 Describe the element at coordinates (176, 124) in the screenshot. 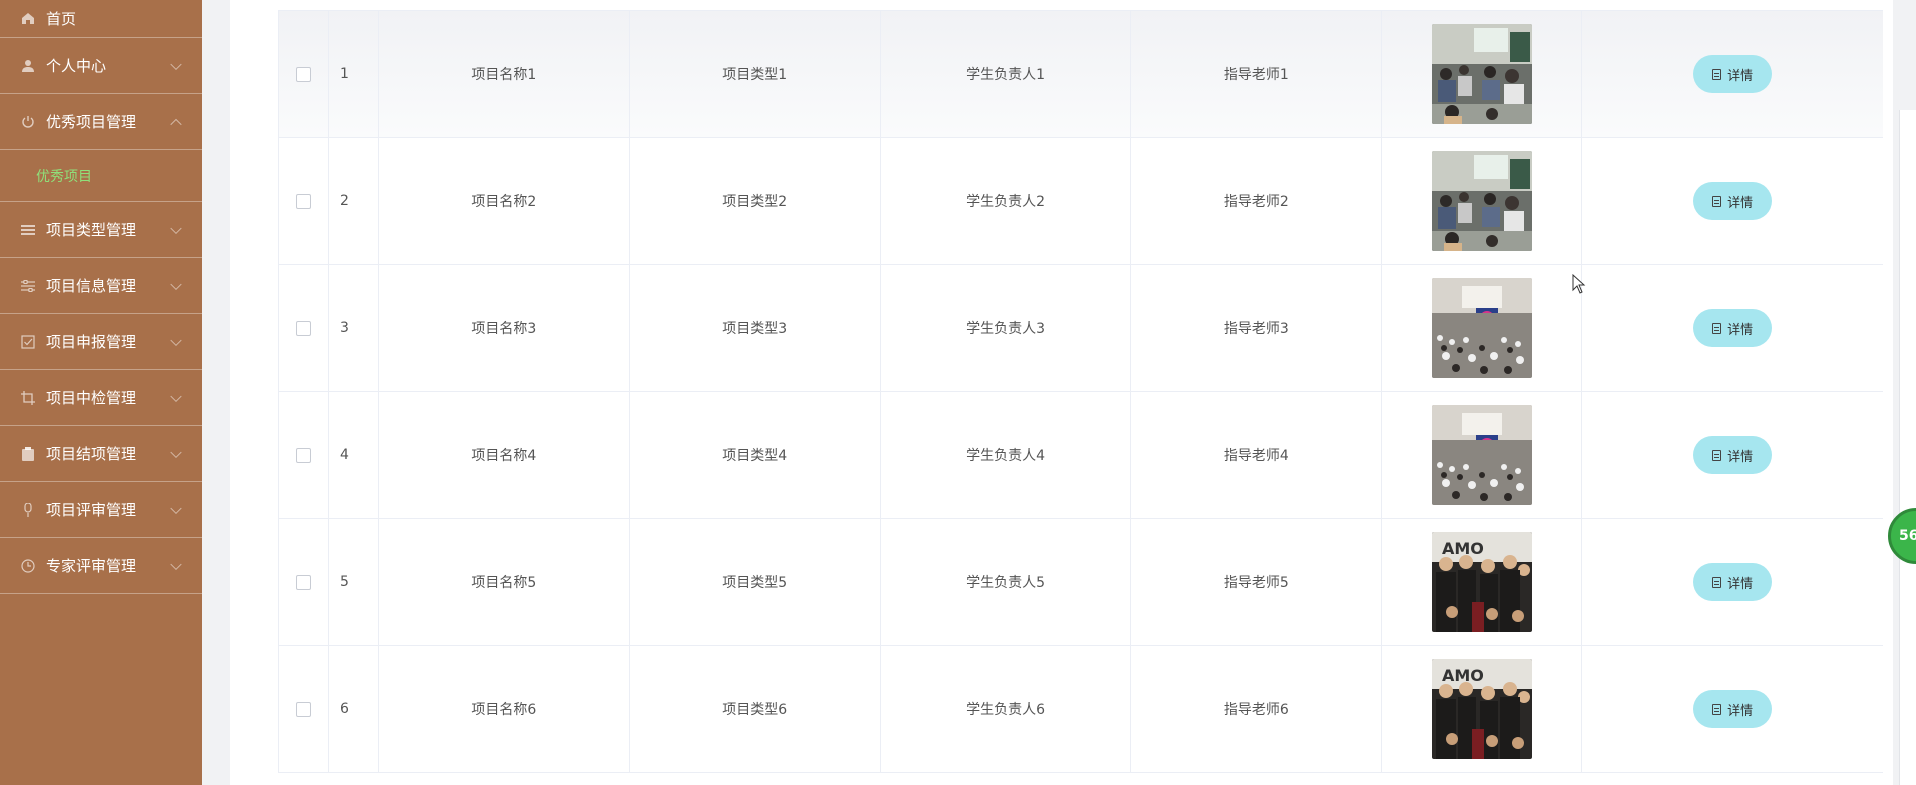

I see `chevron-up-icon` at that location.